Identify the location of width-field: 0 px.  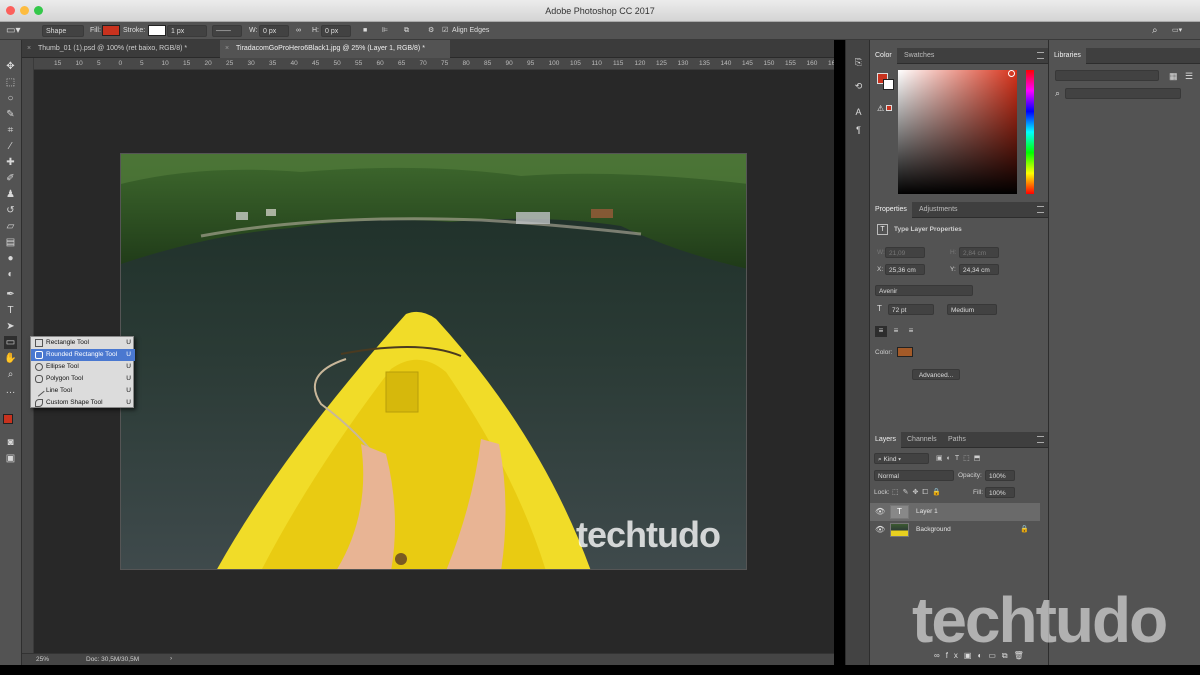
(274, 31).